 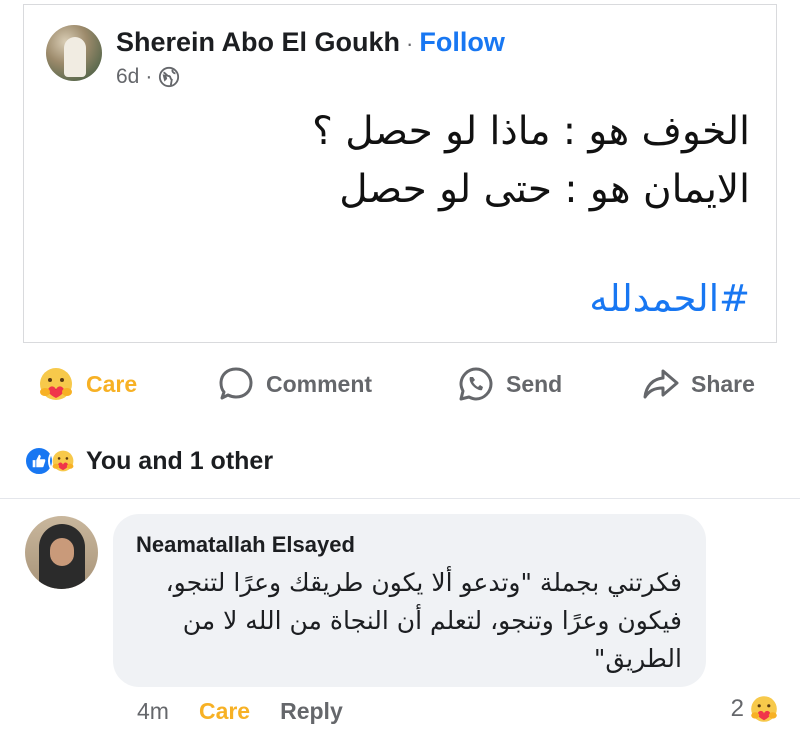 I want to click on post-timestamp: 6d, so click(x=127, y=77).